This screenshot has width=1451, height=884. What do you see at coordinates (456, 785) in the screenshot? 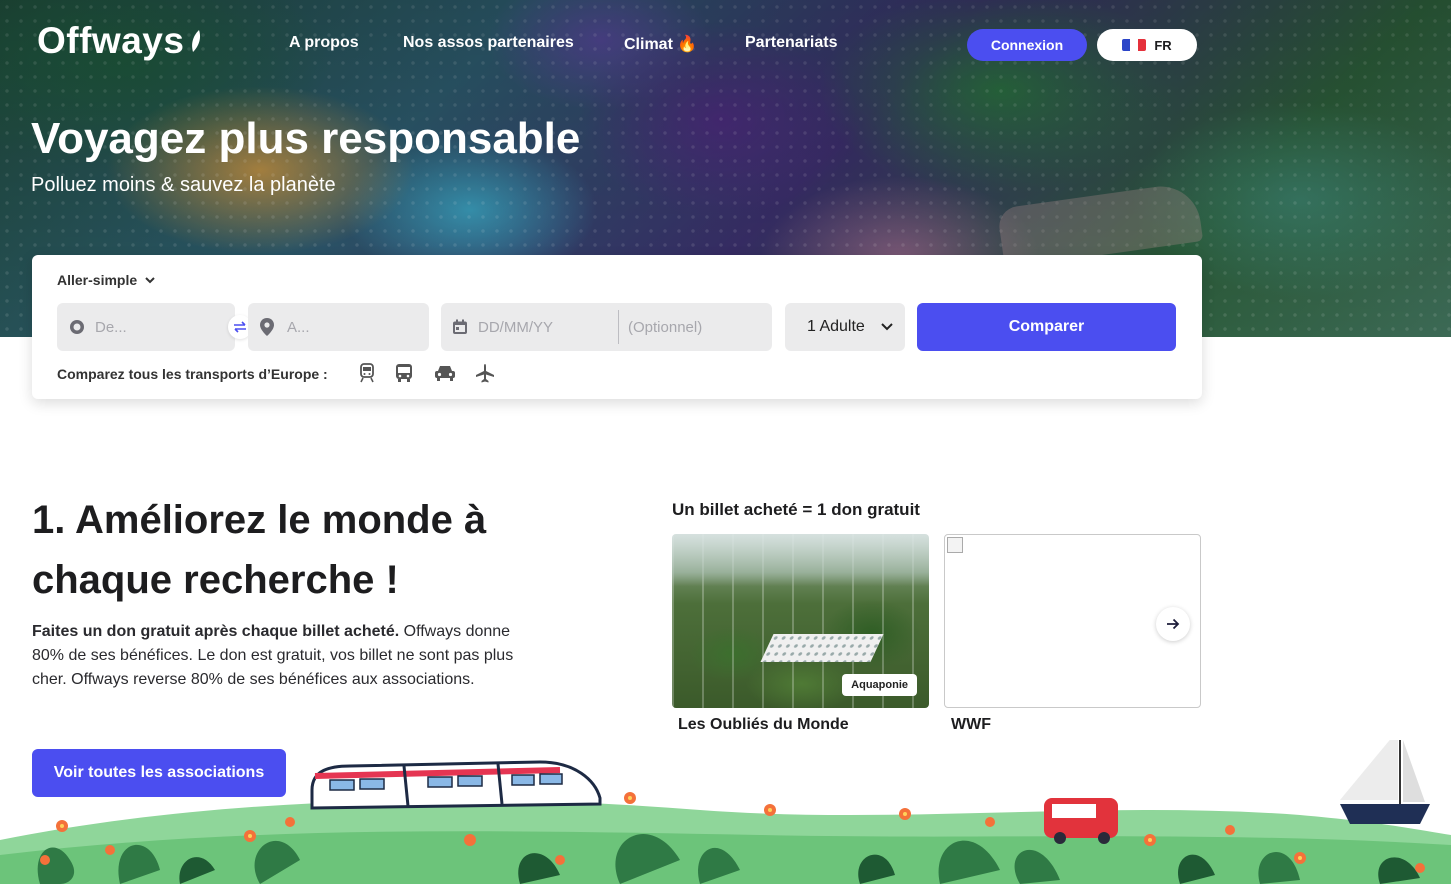
I see `train-illustration` at bounding box center [456, 785].